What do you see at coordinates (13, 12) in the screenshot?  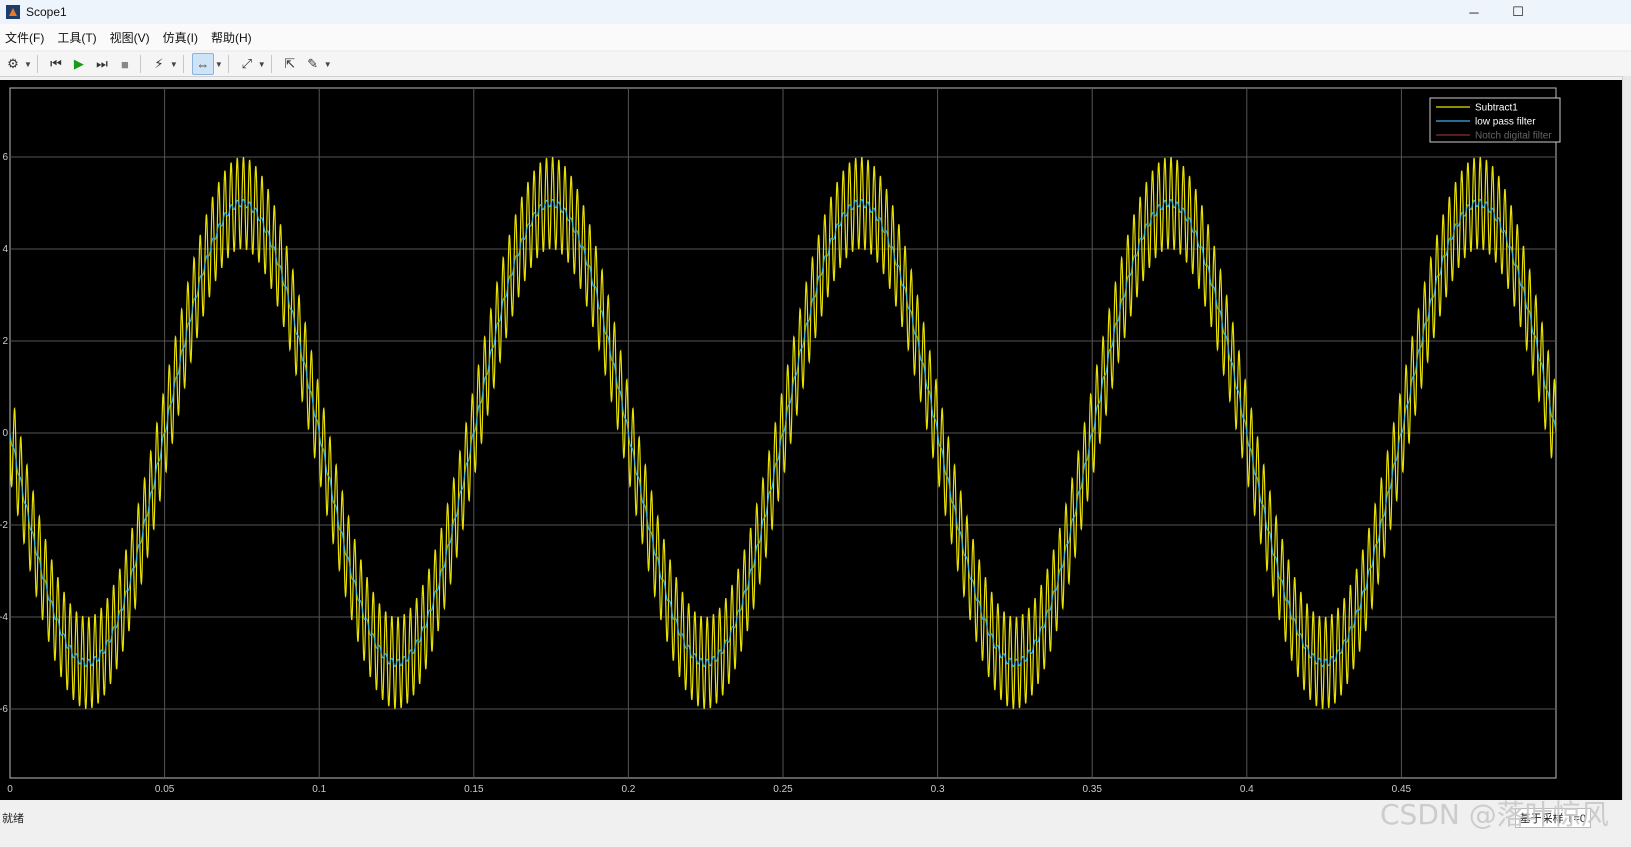 I see `matlab-logo-icon` at bounding box center [13, 12].